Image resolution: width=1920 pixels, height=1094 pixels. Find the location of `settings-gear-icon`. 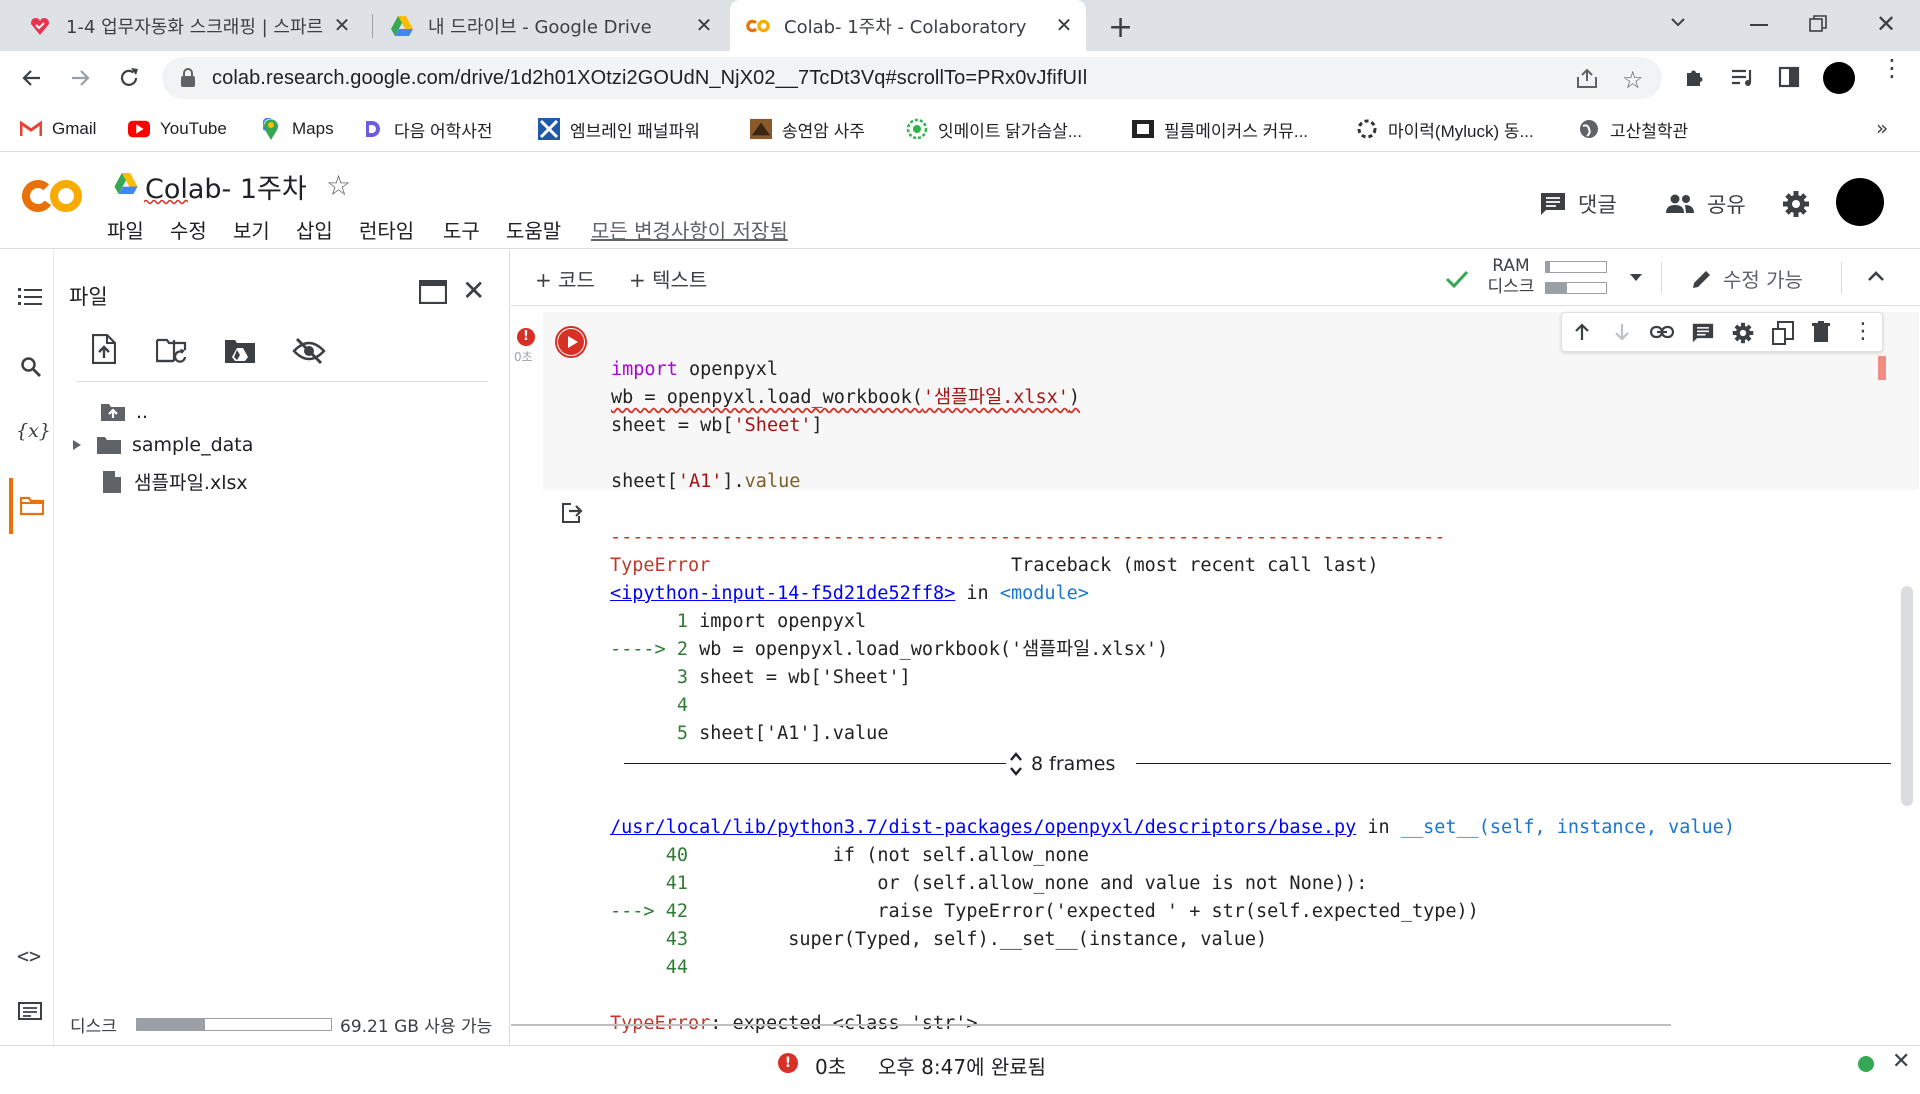

settings-gear-icon is located at coordinates (1796, 204).